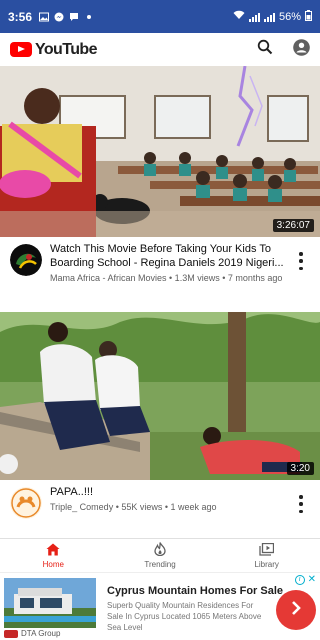 This screenshot has height=640, width=320. What do you see at coordinates (73, 16) in the screenshot?
I see `chat-icon` at bounding box center [73, 16].